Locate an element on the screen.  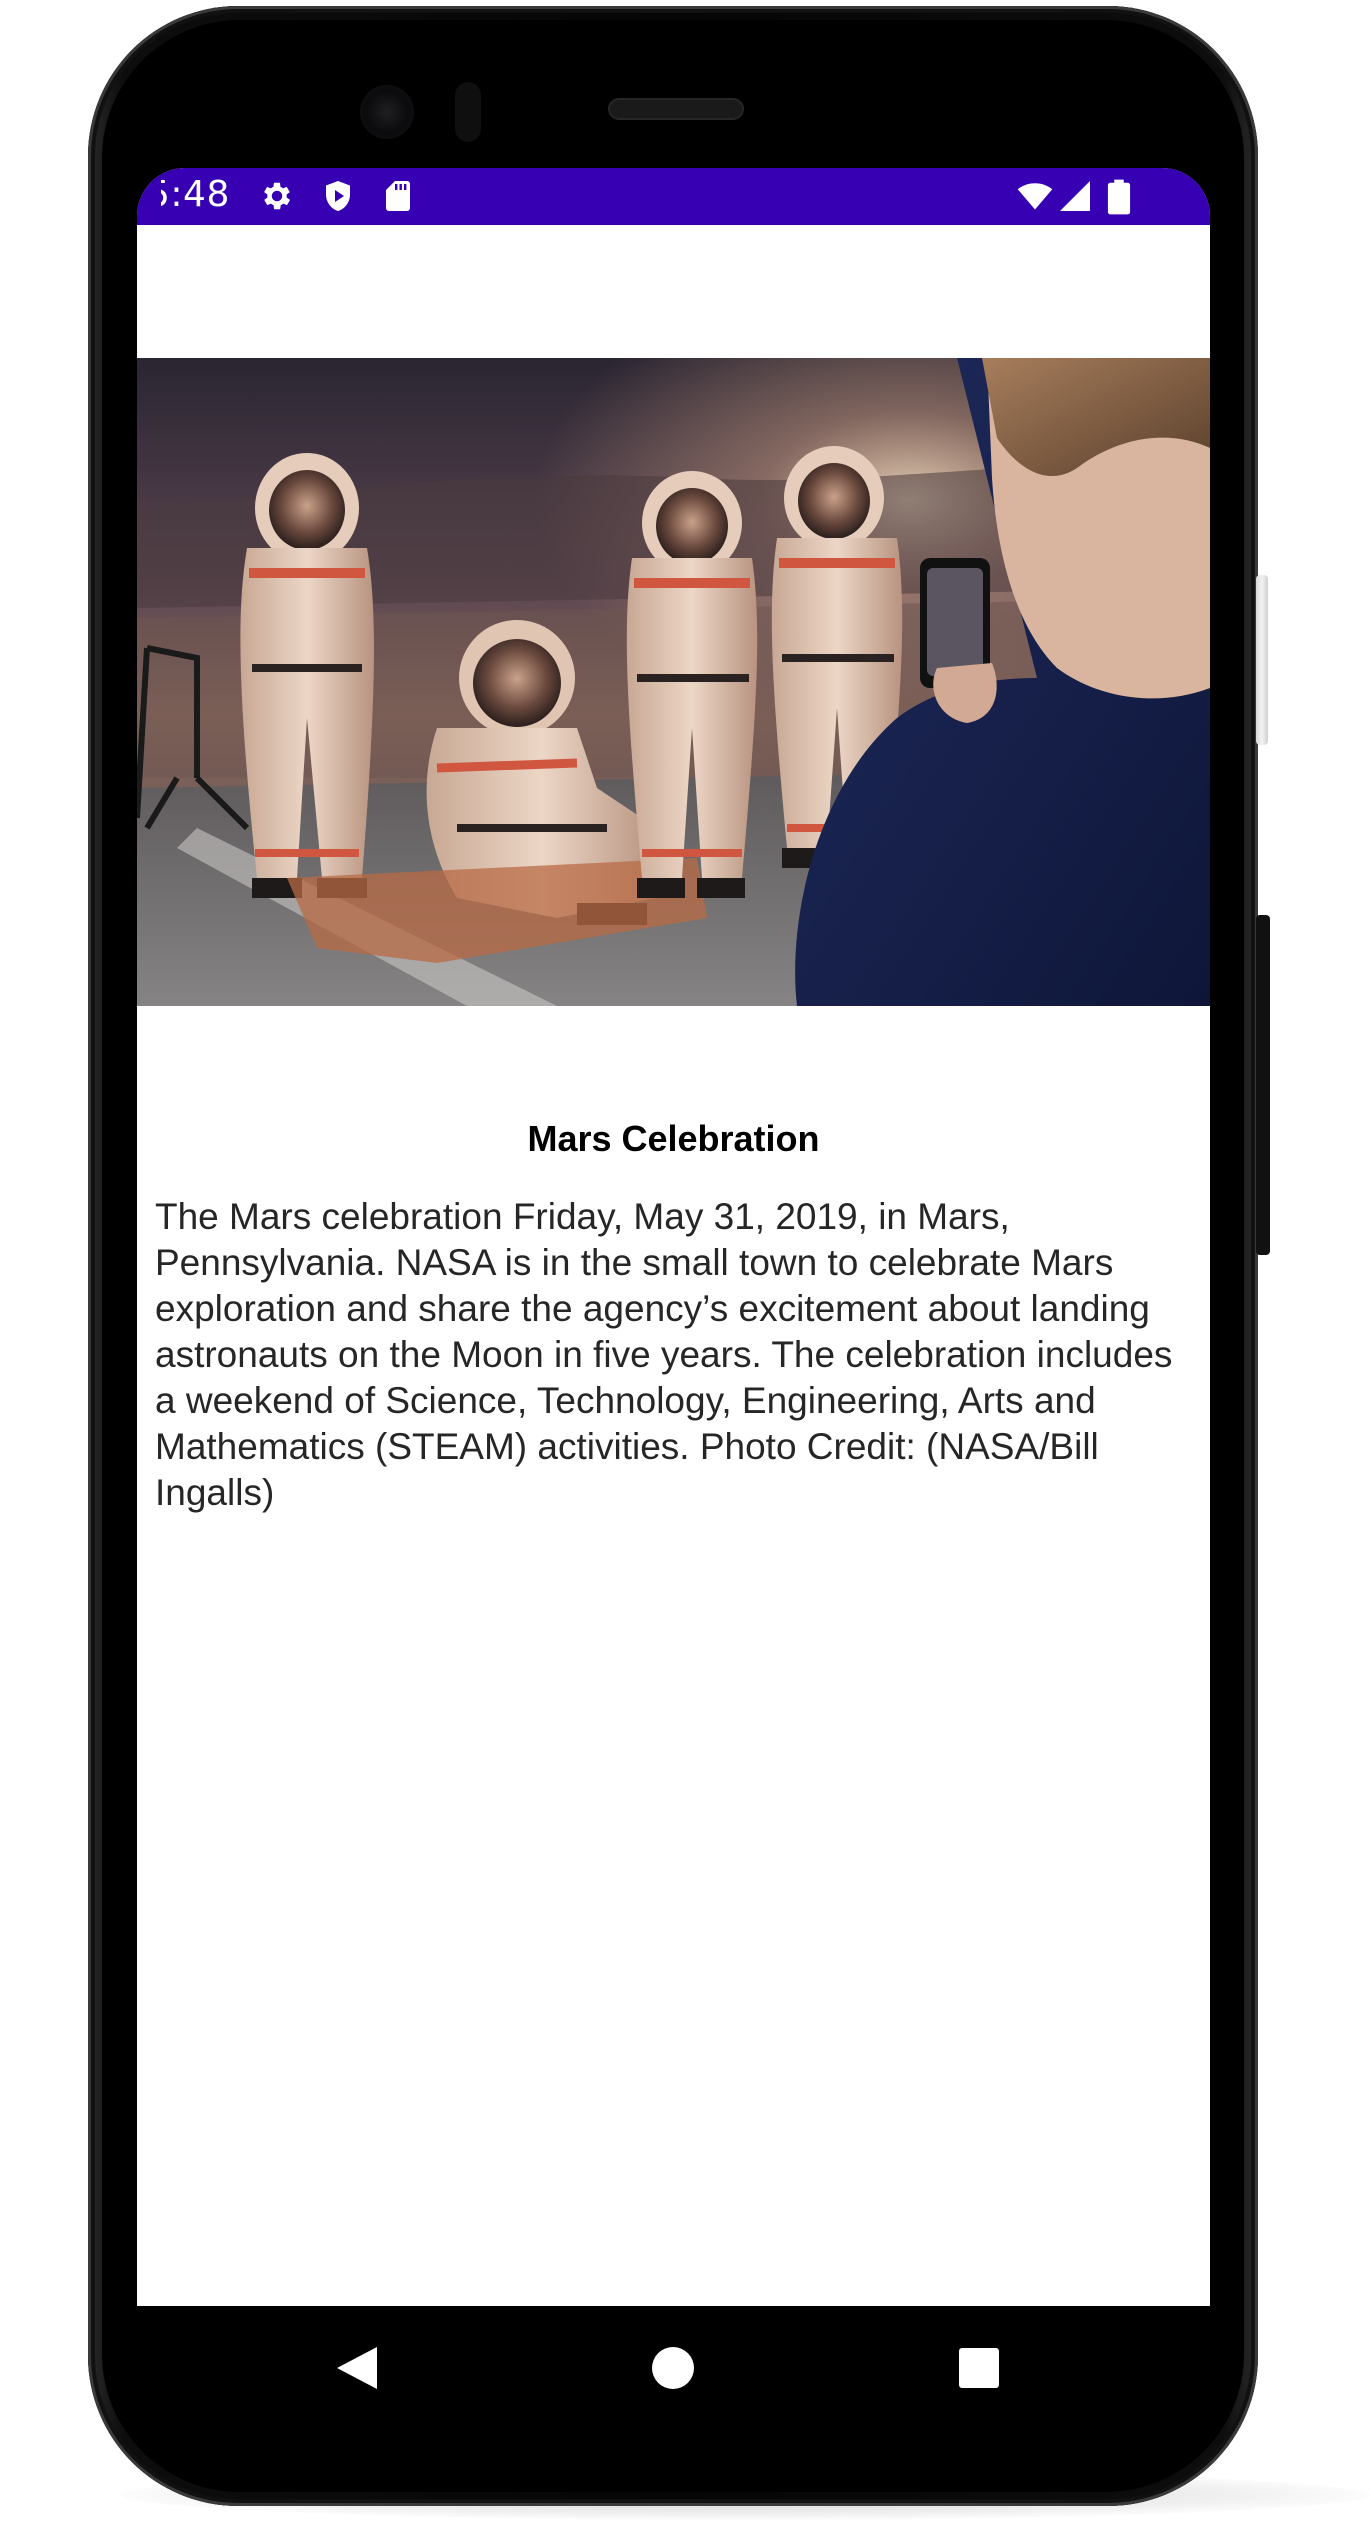
earpiece-speaker is located at coordinates (676, 109).